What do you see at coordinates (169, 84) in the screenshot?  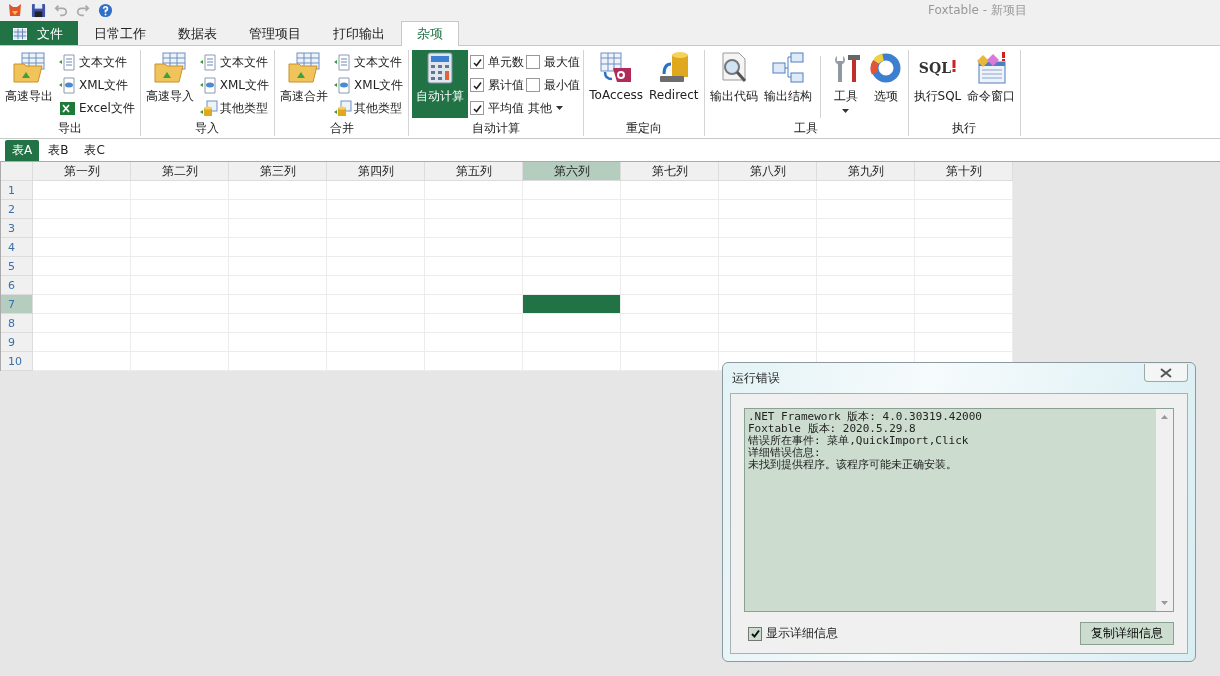 I see `ribbon-button: 高速导入` at bounding box center [169, 84].